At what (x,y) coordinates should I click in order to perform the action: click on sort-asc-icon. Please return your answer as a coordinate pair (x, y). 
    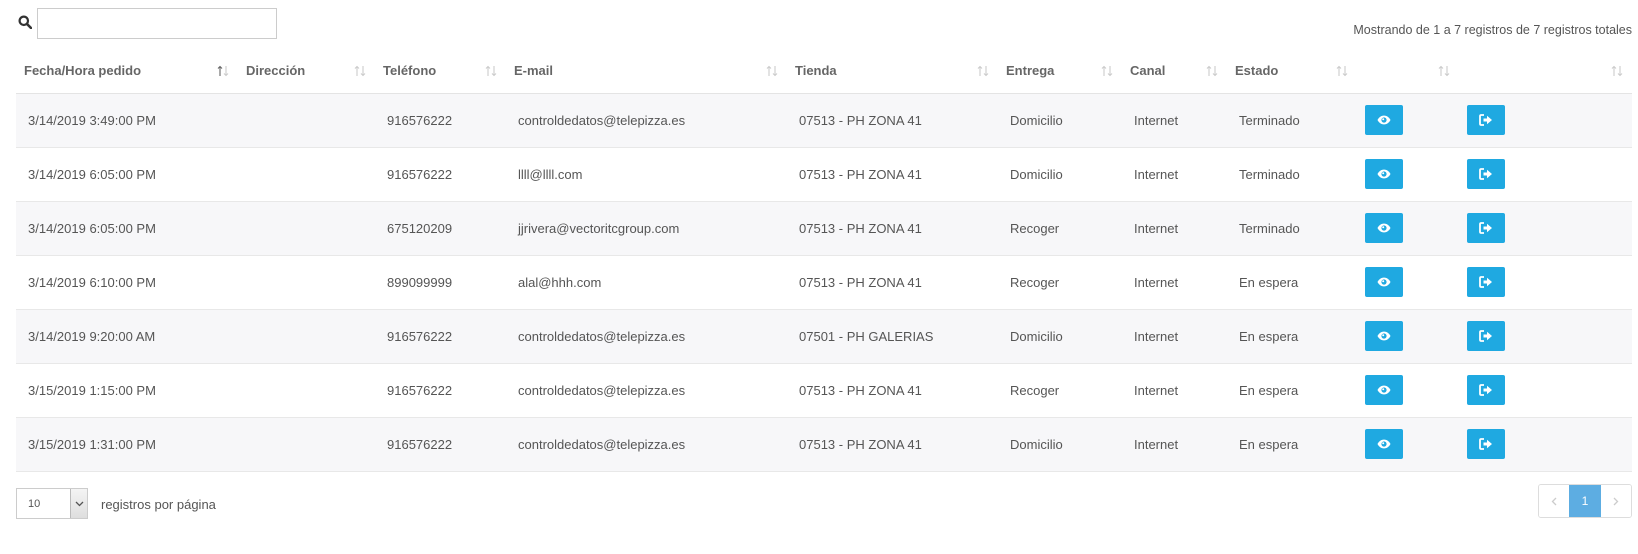
    Looking at the image, I should click on (223, 71).